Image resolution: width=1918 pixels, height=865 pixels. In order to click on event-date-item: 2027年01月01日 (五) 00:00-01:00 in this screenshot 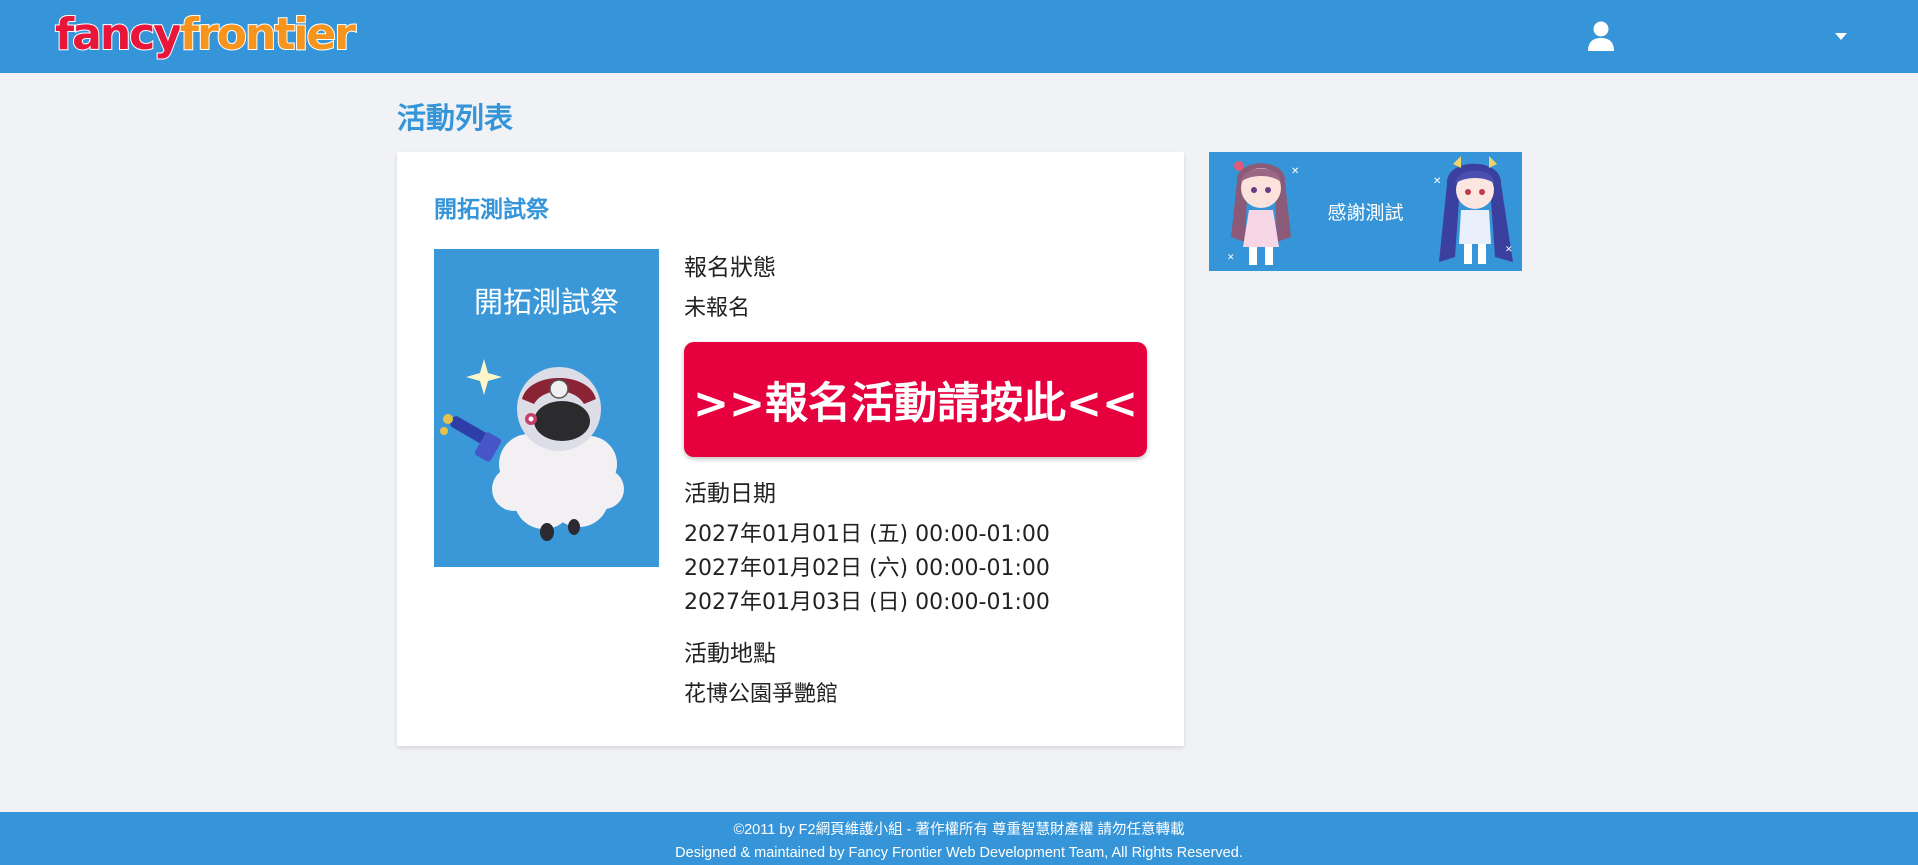, I will do `click(867, 534)`.